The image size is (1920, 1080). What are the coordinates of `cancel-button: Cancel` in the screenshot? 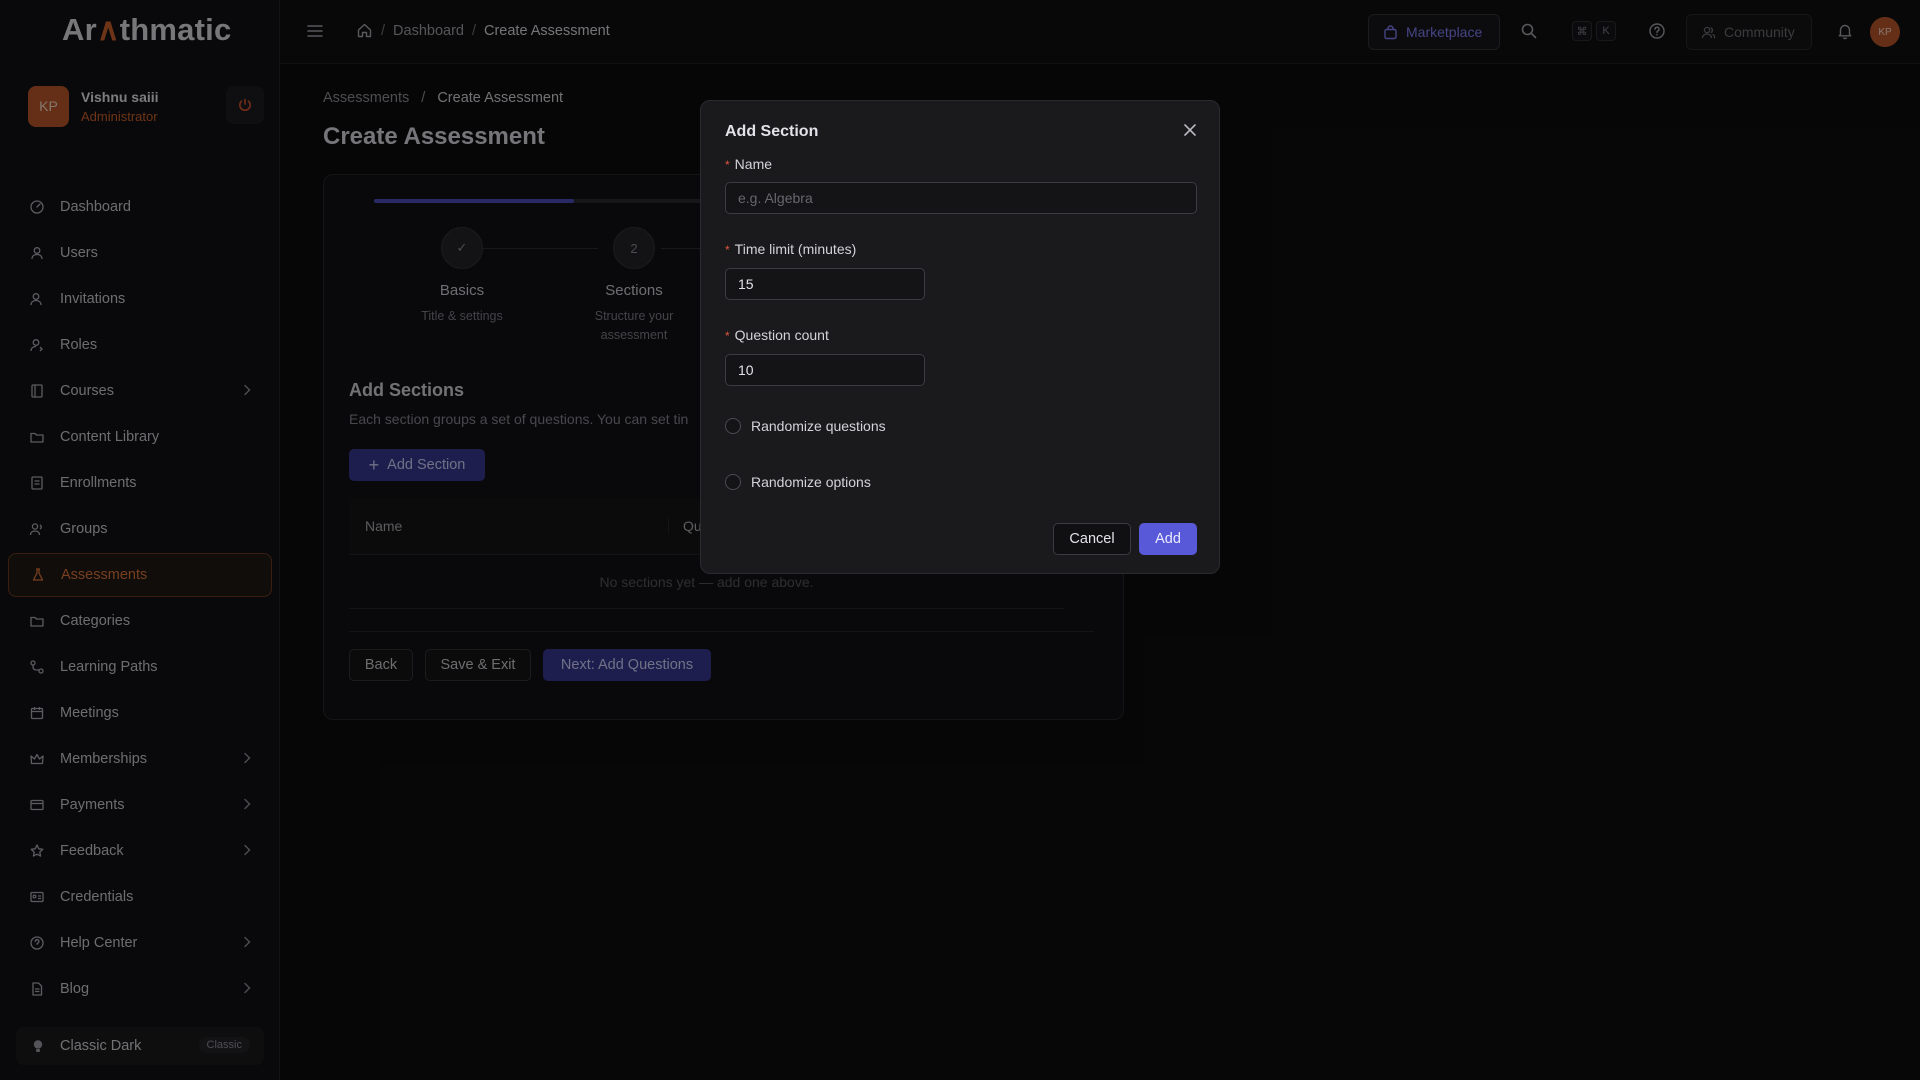 It's located at (1092, 539).